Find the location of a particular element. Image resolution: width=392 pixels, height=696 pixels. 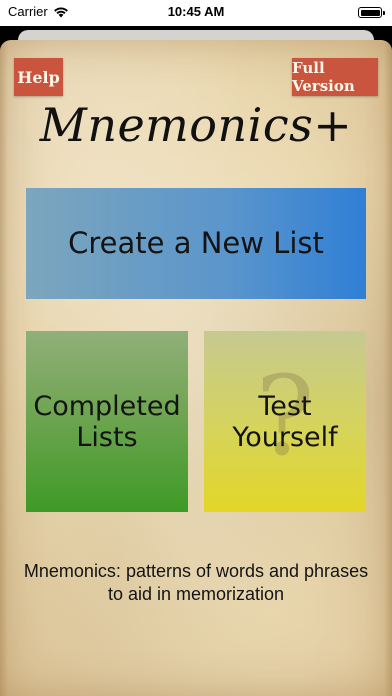

full-version-button: Full Version is located at coordinates (335, 77).